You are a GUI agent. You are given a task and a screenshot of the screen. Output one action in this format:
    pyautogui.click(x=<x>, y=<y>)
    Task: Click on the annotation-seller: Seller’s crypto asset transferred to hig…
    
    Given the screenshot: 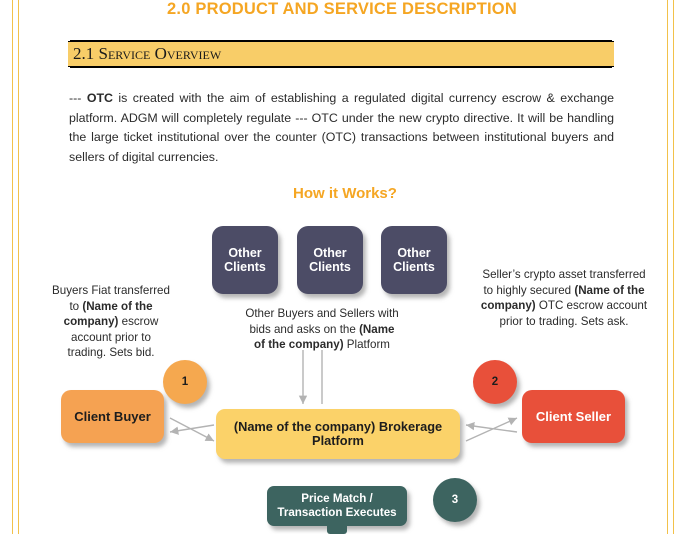 What is the action you would take?
    pyautogui.click(x=564, y=298)
    